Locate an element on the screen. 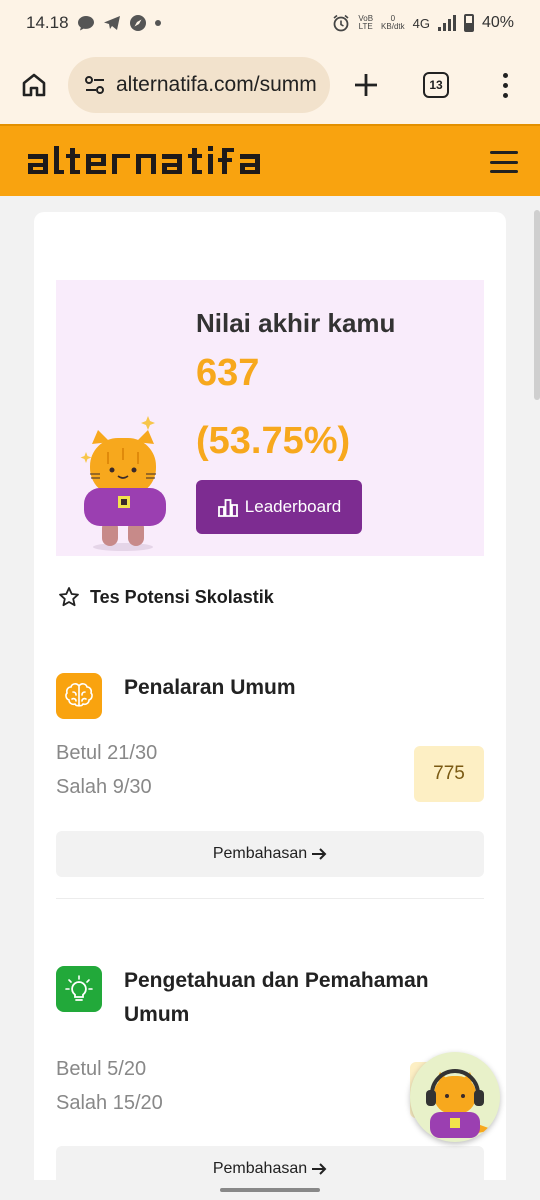 This screenshot has height=1200, width=540. tab-switcher-button: 13 is located at coordinates (436, 85).